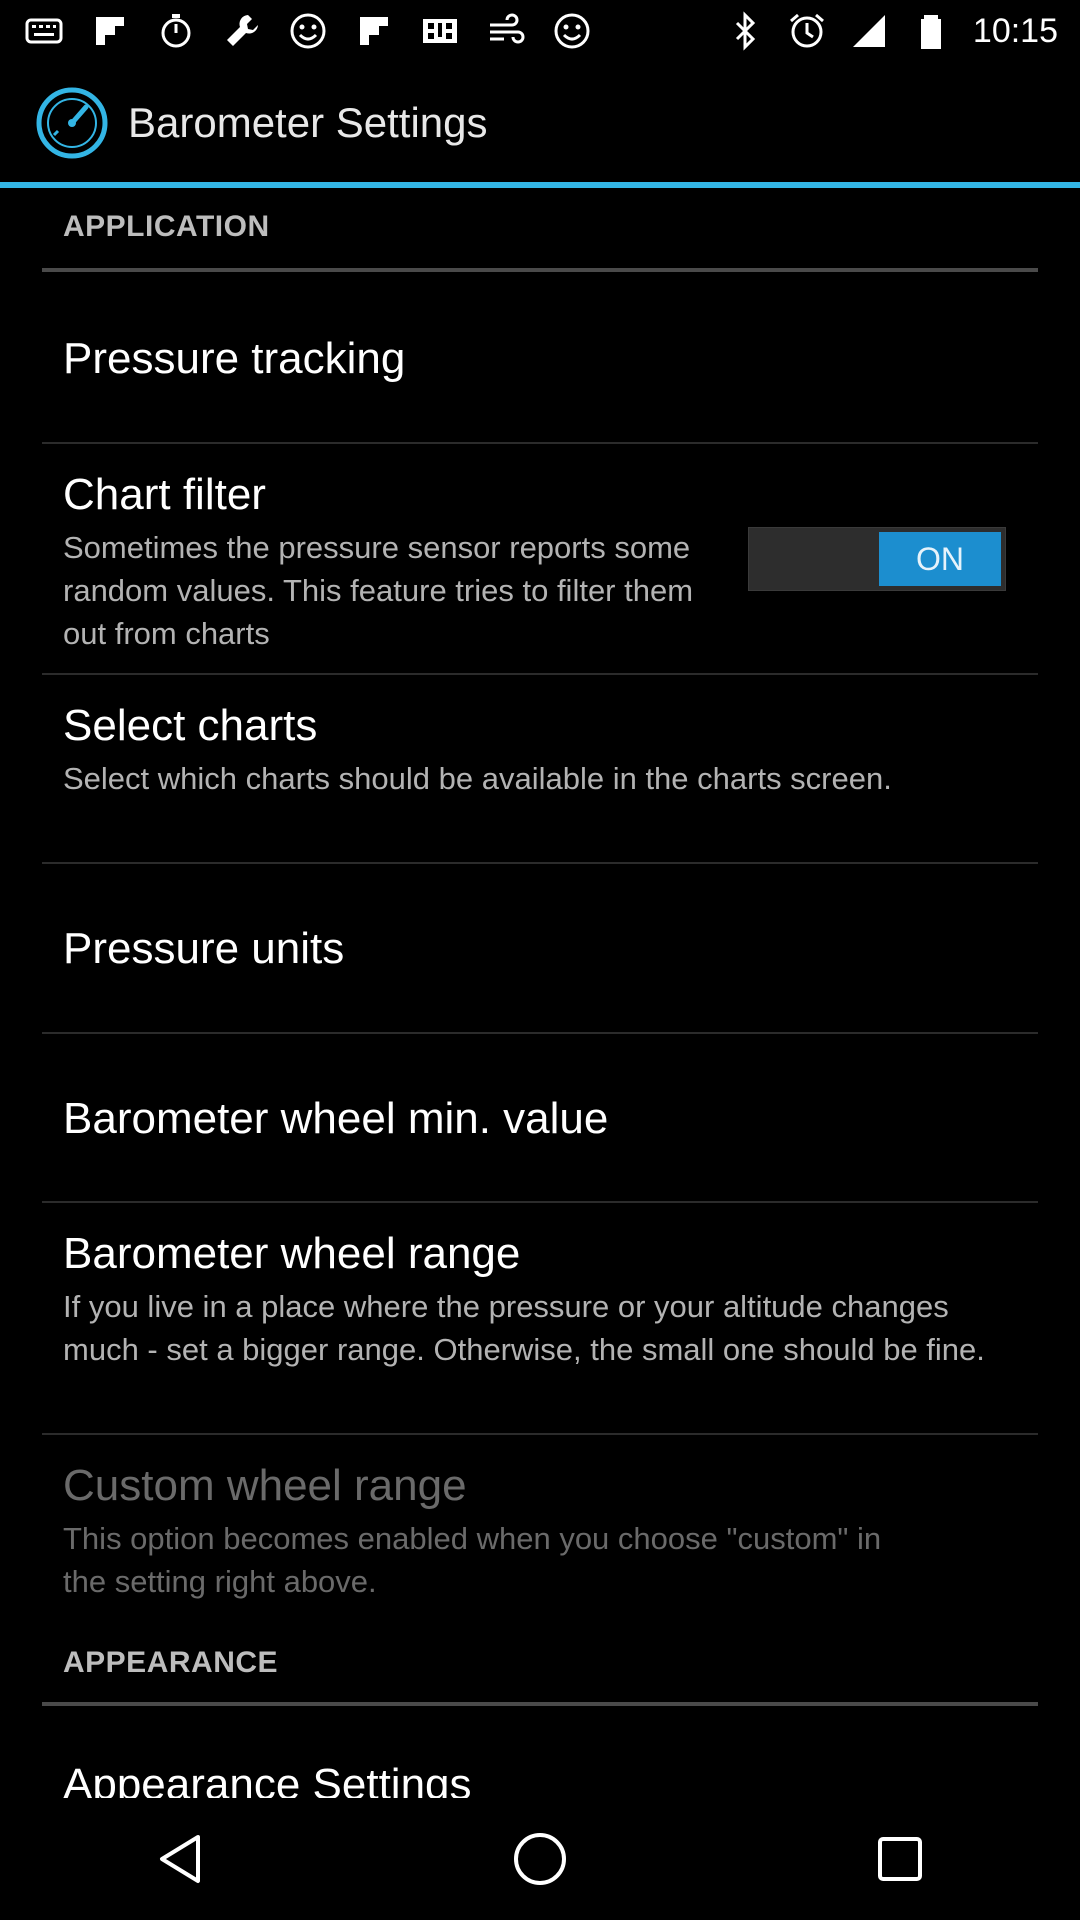 The image size is (1080, 1920). What do you see at coordinates (267, 1779) in the screenshot?
I see `pref-title: Appearance Settings` at bounding box center [267, 1779].